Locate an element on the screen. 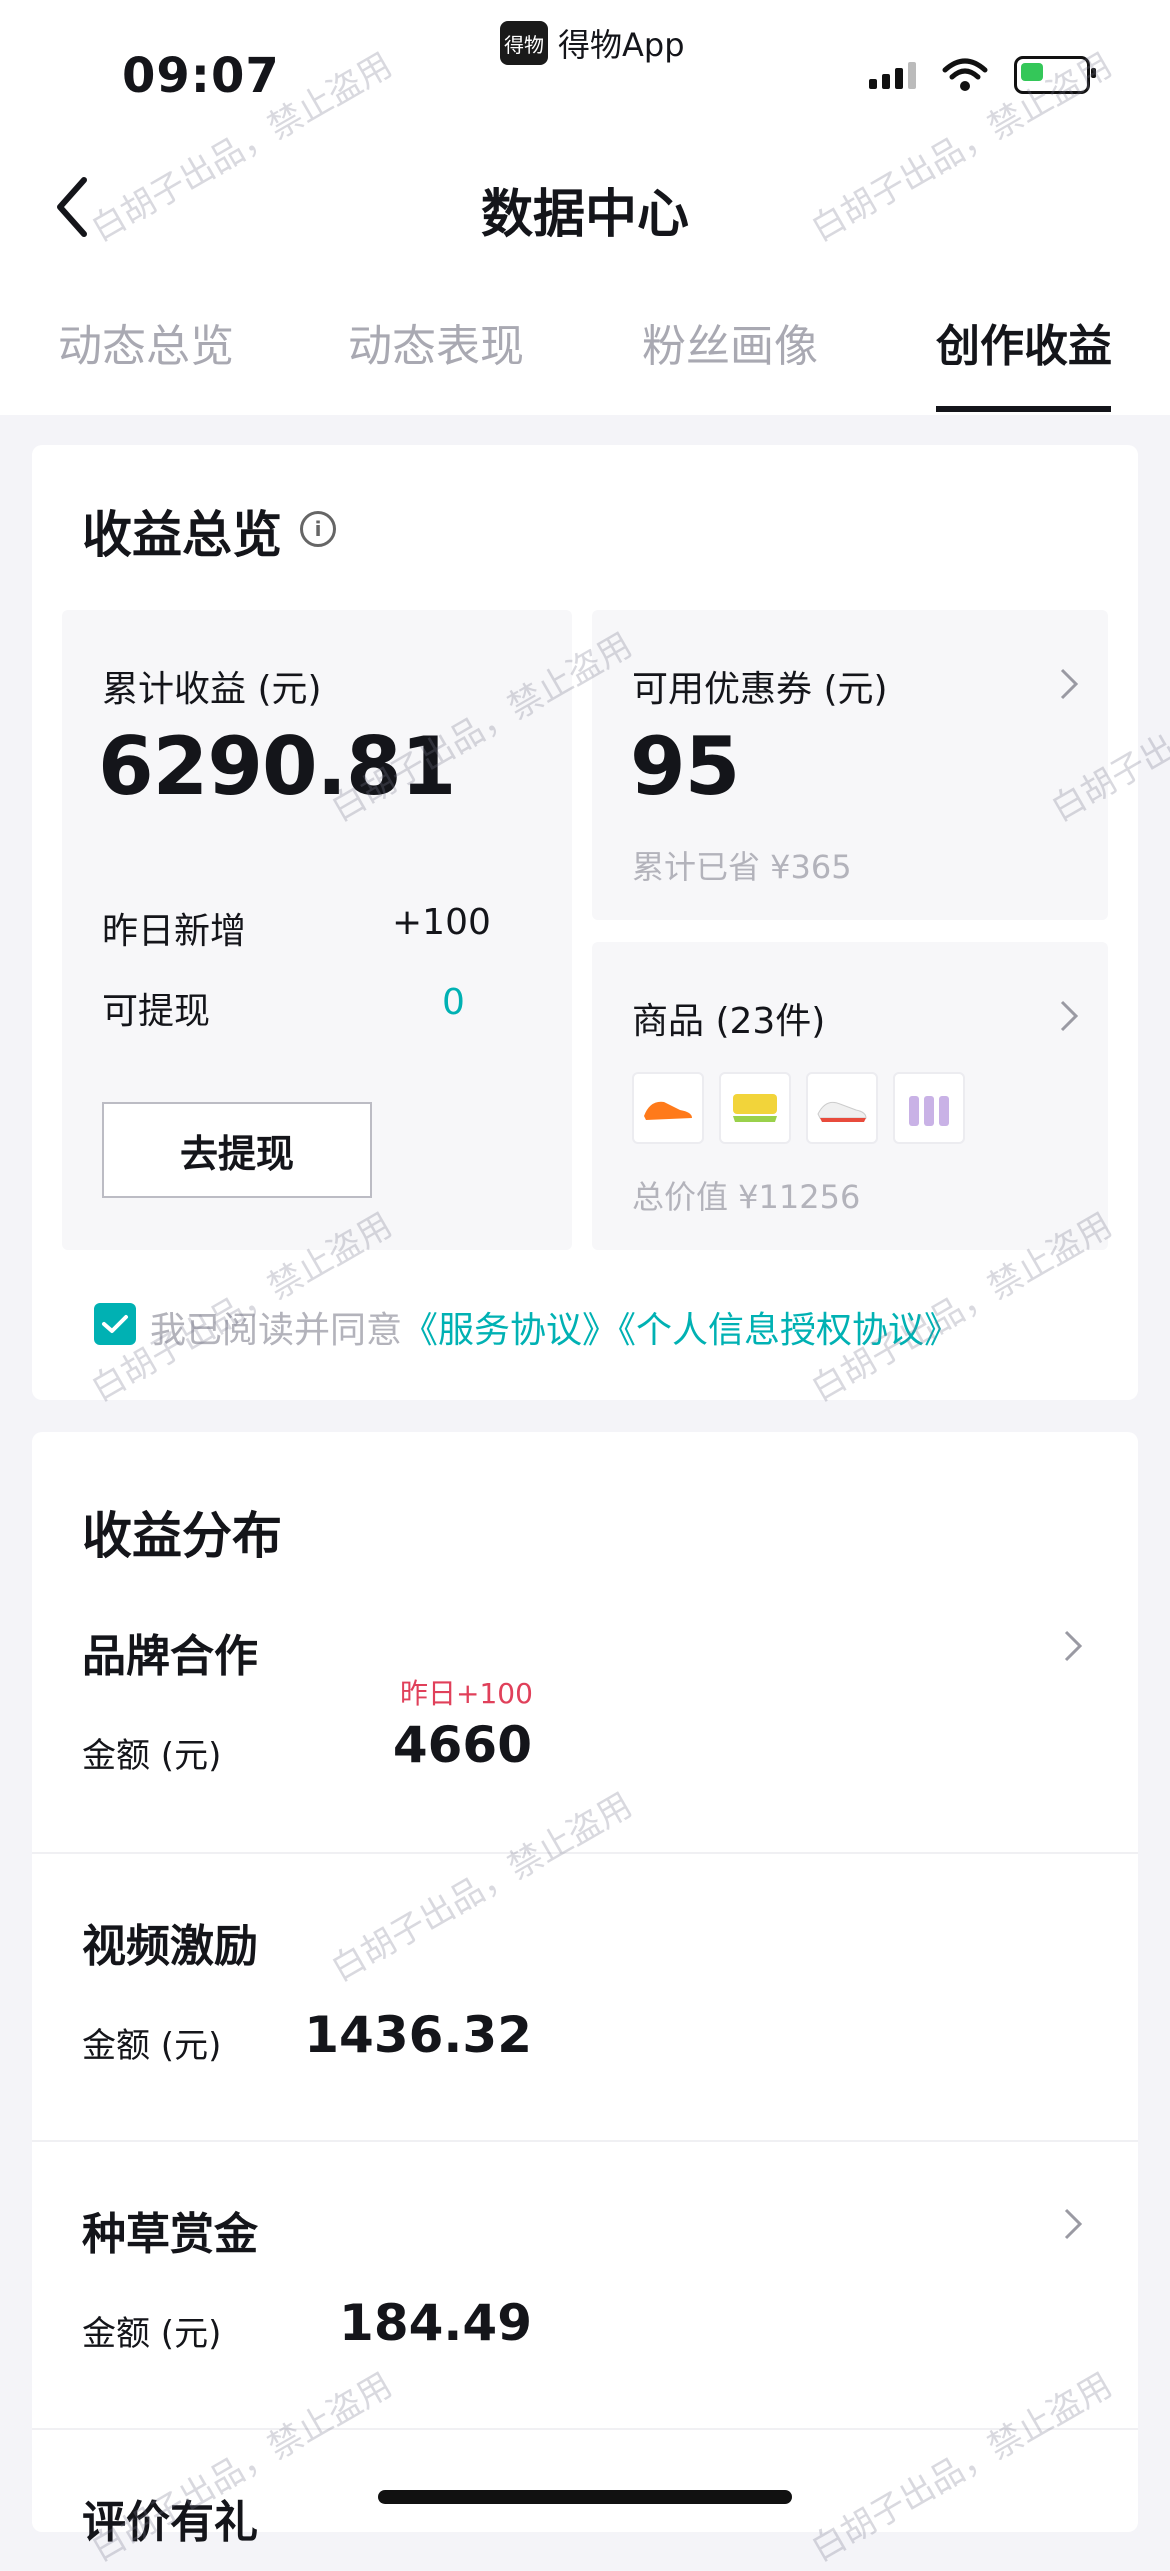 The height and width of the screenshot is (2571, 1170). item-amount: 184.49 is located at coordinates (435, 2323).